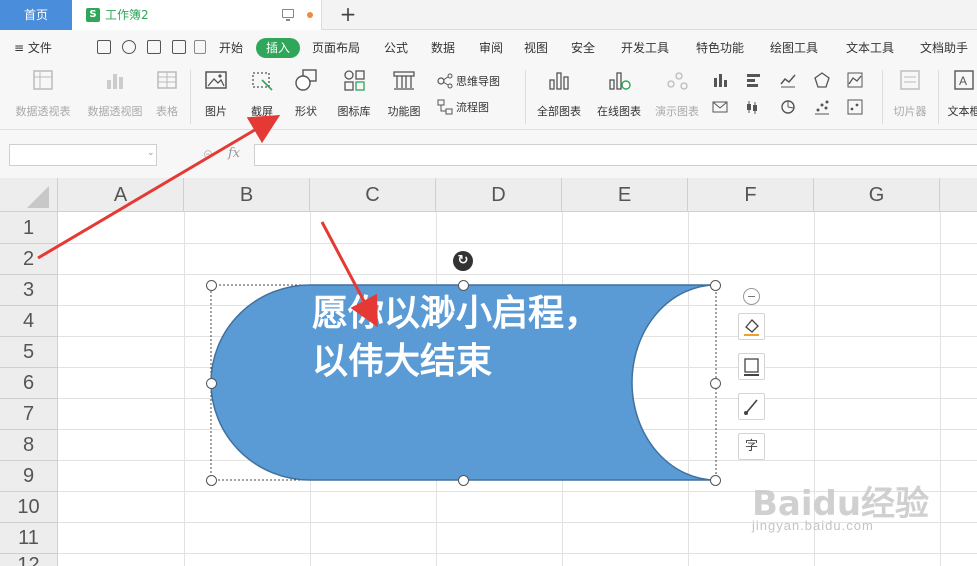 The width and height of the screenshot is (977, 566). Describe the element at coordinates (29, 321) in the screenshot. I see `row-header: 4` at that location.